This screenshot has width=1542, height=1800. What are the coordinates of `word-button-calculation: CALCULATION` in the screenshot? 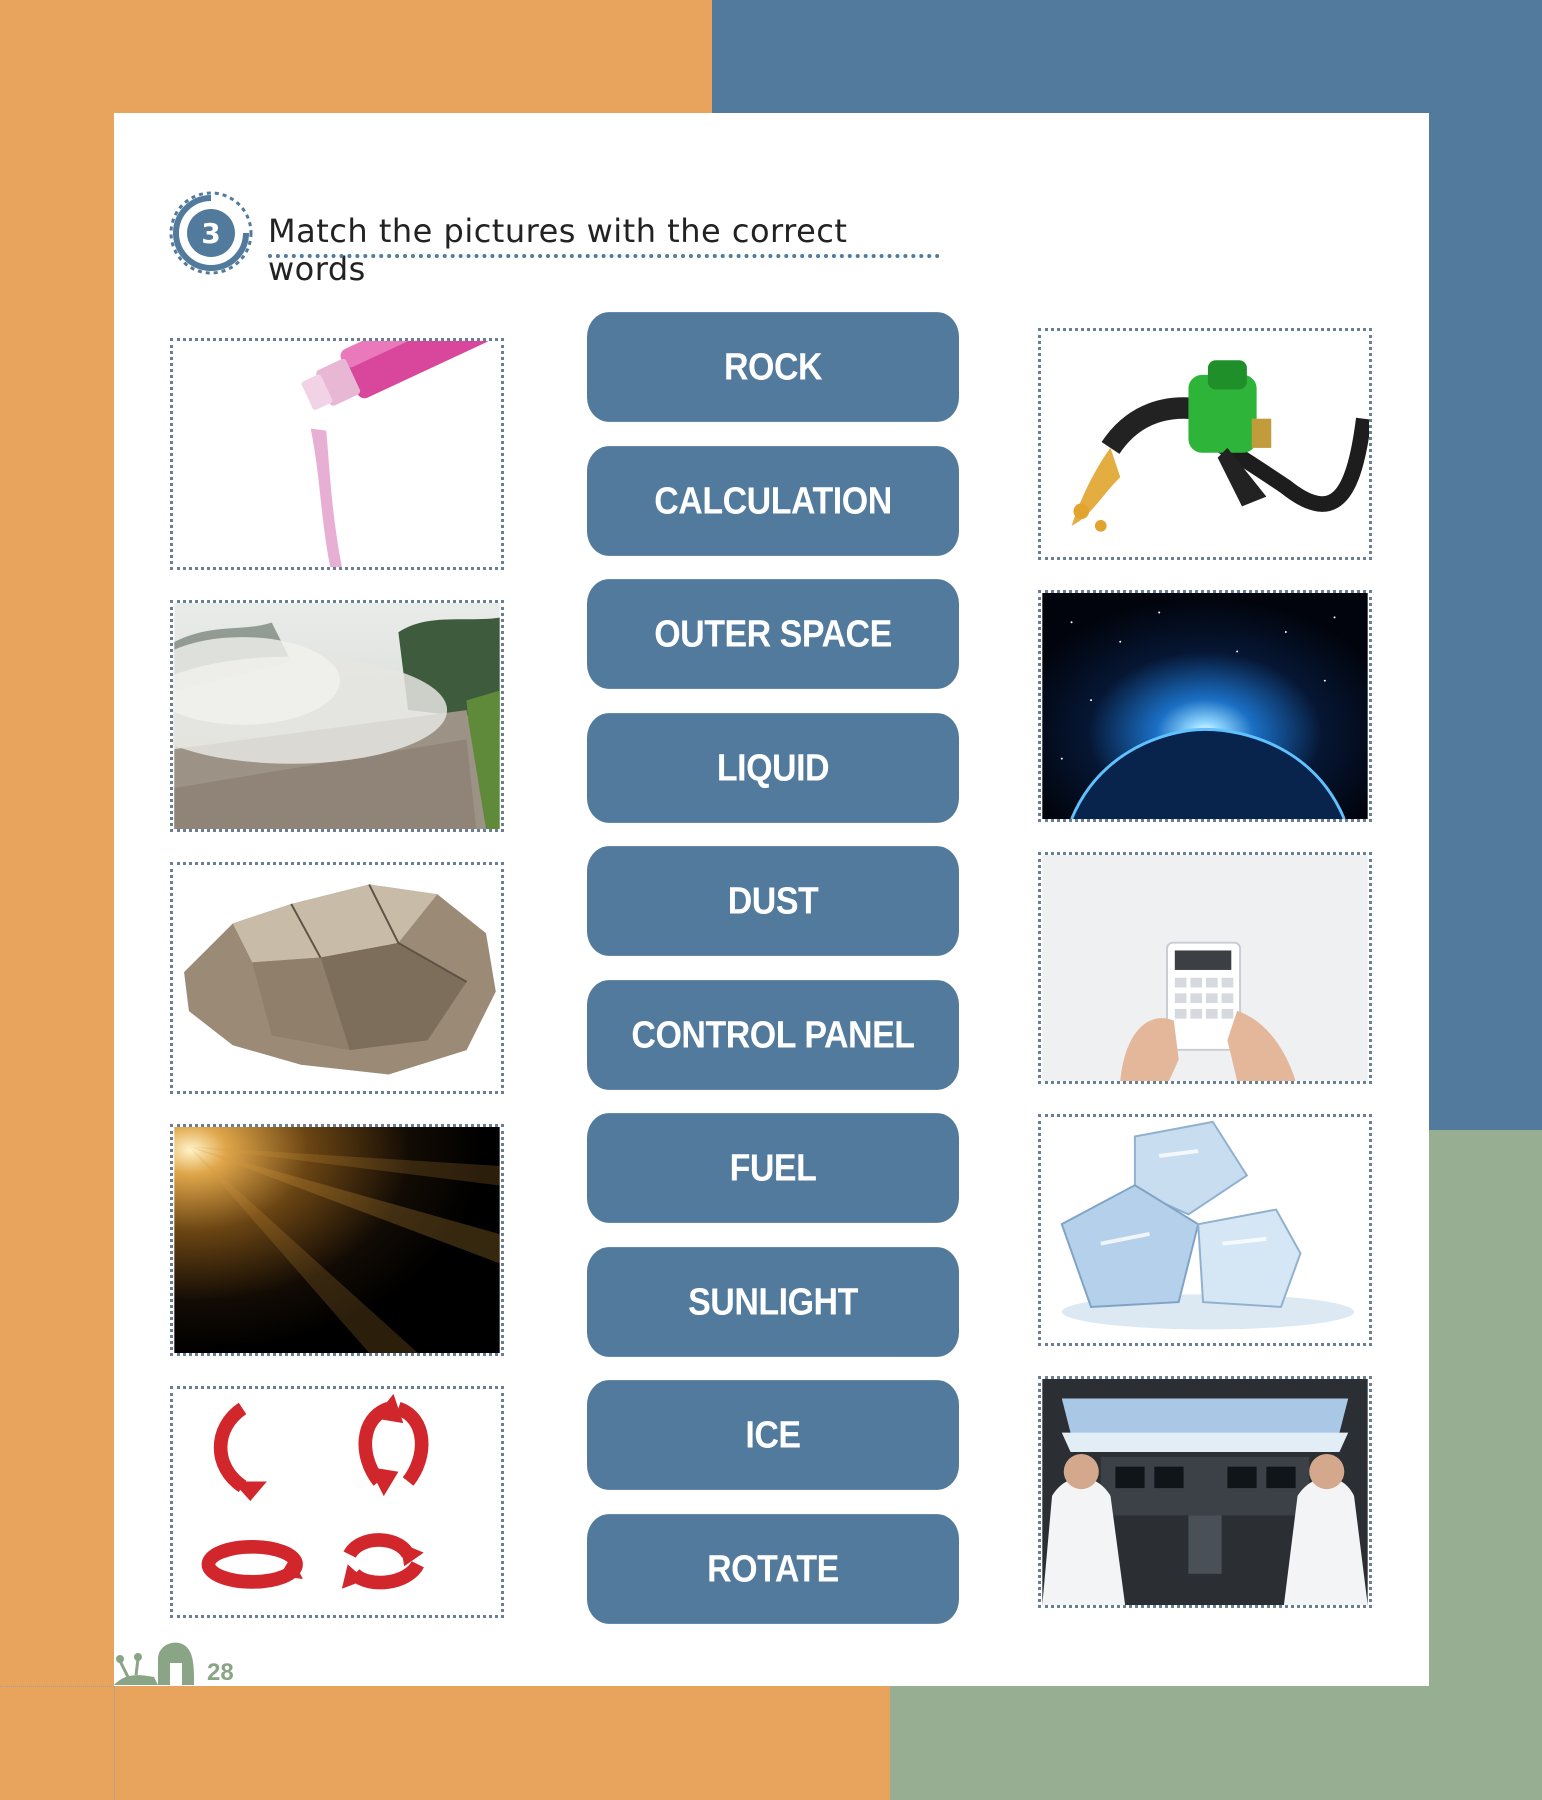 It's located at (773, 501).